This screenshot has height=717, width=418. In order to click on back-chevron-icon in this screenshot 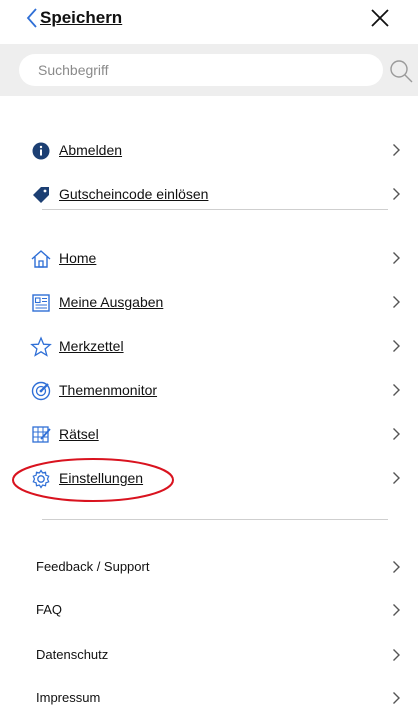, I will do `click(32, 20)`.